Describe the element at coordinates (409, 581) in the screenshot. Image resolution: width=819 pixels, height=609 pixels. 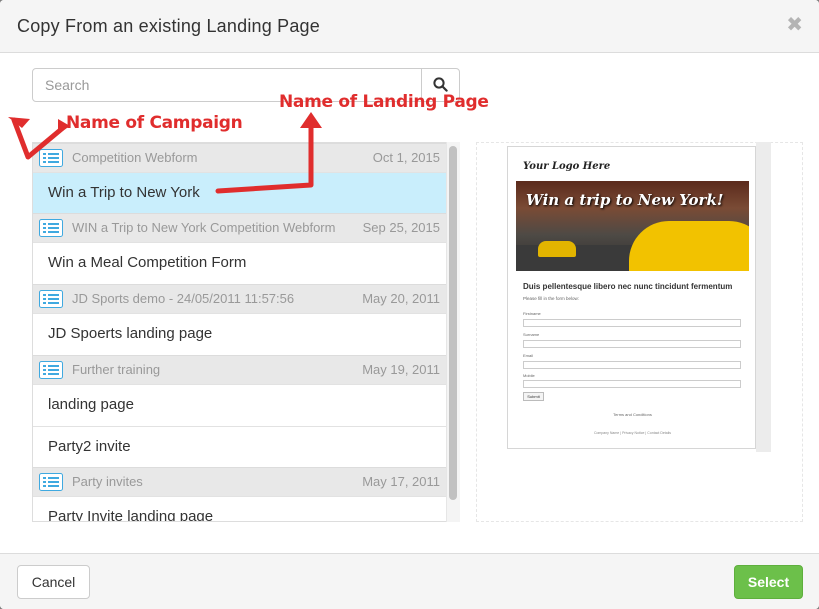
I see `dialog-footer: Cancel Select` at that location.